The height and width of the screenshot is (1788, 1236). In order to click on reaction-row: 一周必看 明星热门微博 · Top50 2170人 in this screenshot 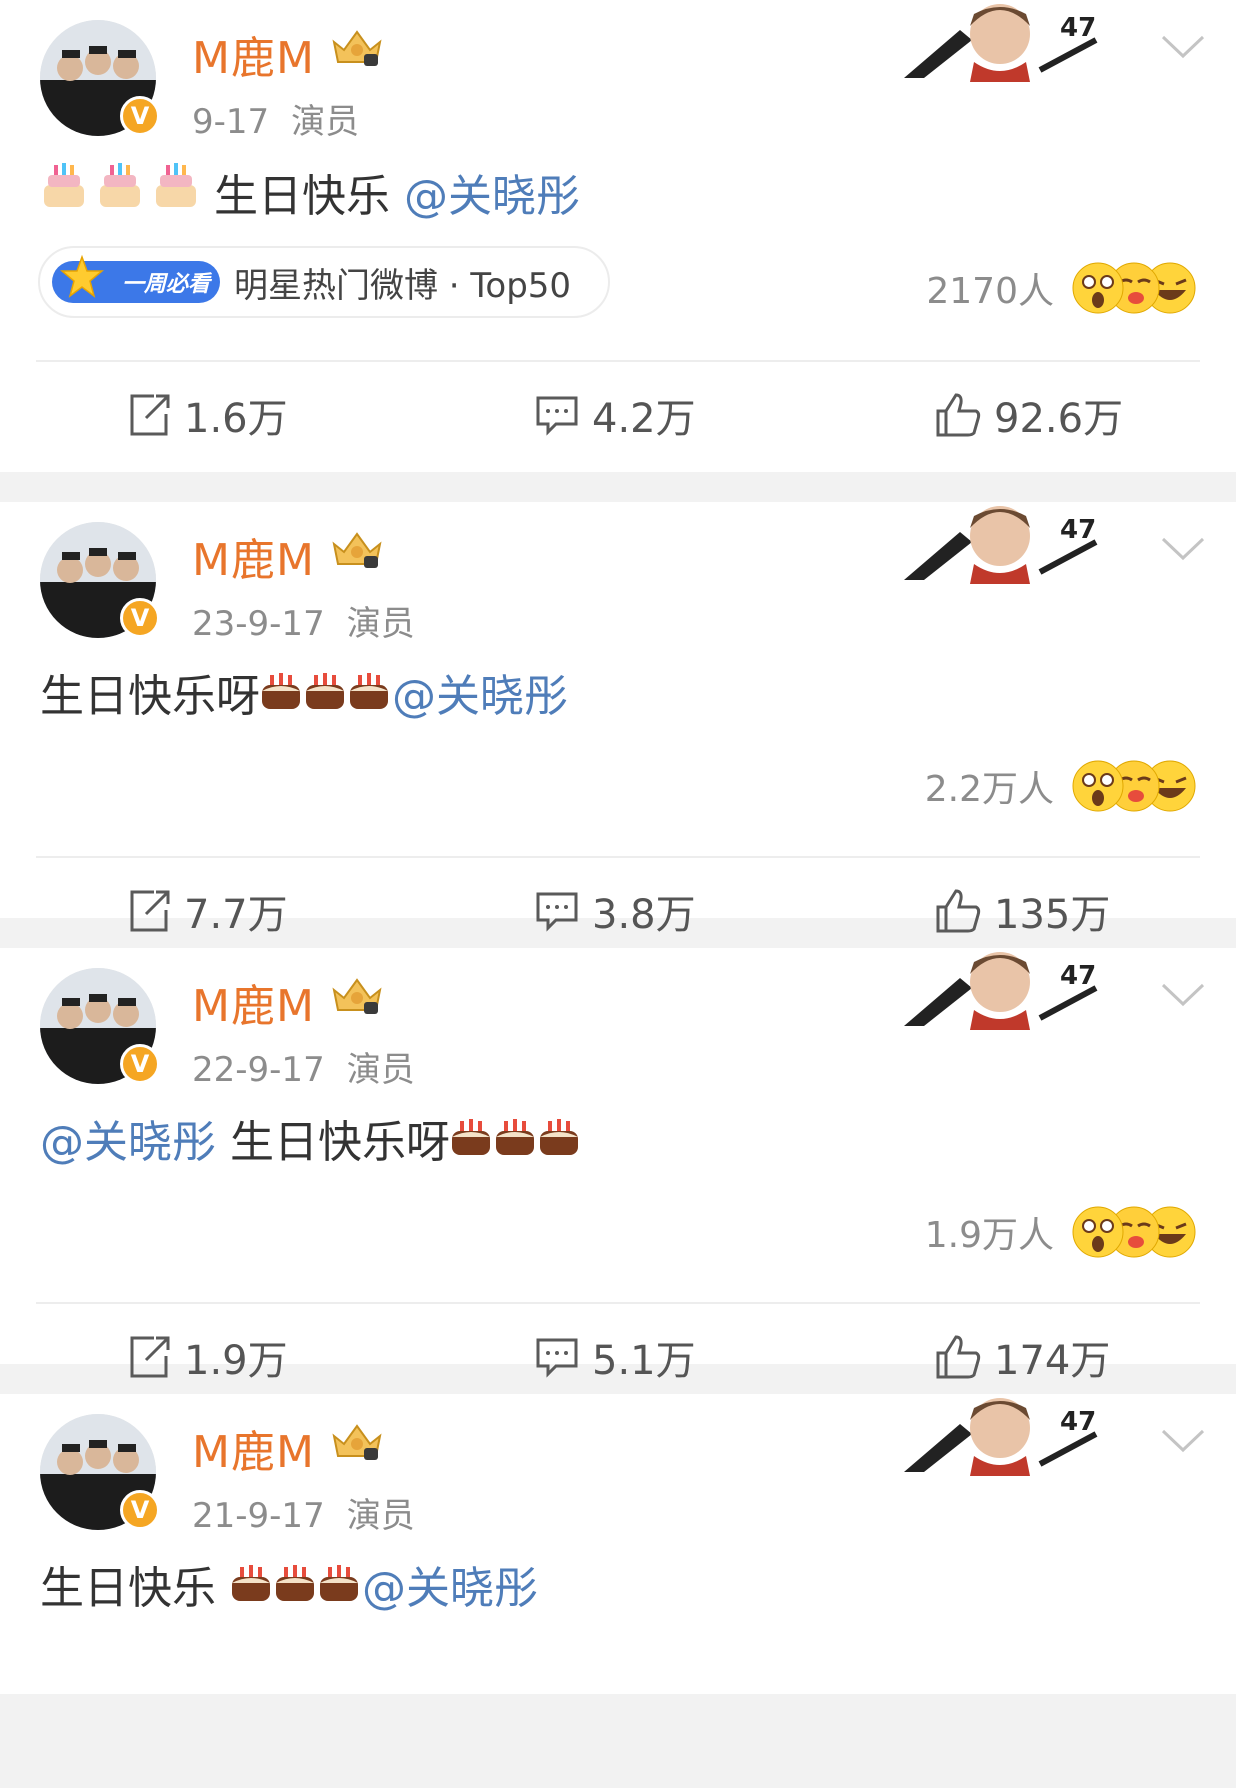, I will do `click(618, 285)`.